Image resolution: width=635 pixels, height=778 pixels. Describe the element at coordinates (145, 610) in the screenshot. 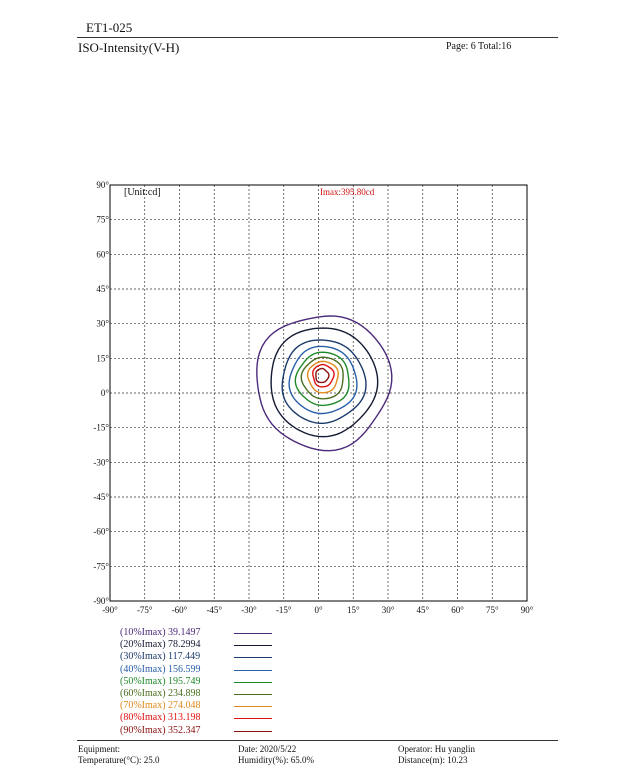

I see `x-tick-label: -75°` at that location.